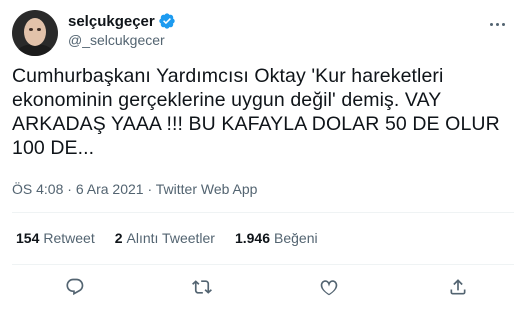 This screenshot has height=314, width=526. I want to click on retweet-count: 154, so click(28, 238).